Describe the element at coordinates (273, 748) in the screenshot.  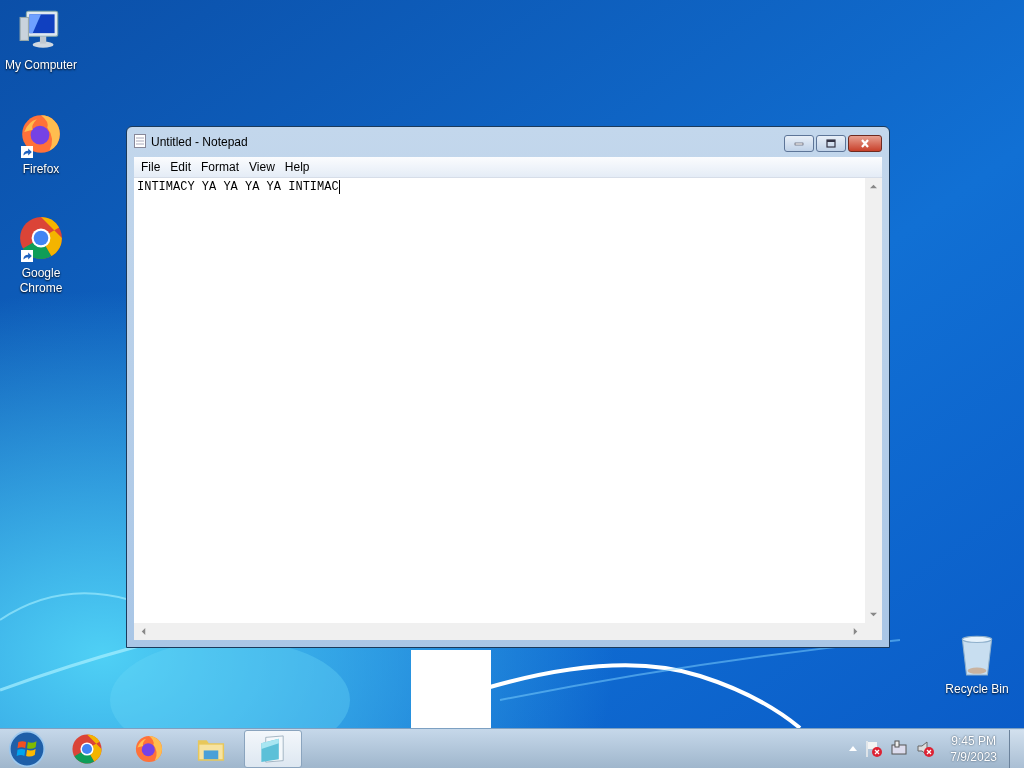
I see `taskbar-button` at that location.